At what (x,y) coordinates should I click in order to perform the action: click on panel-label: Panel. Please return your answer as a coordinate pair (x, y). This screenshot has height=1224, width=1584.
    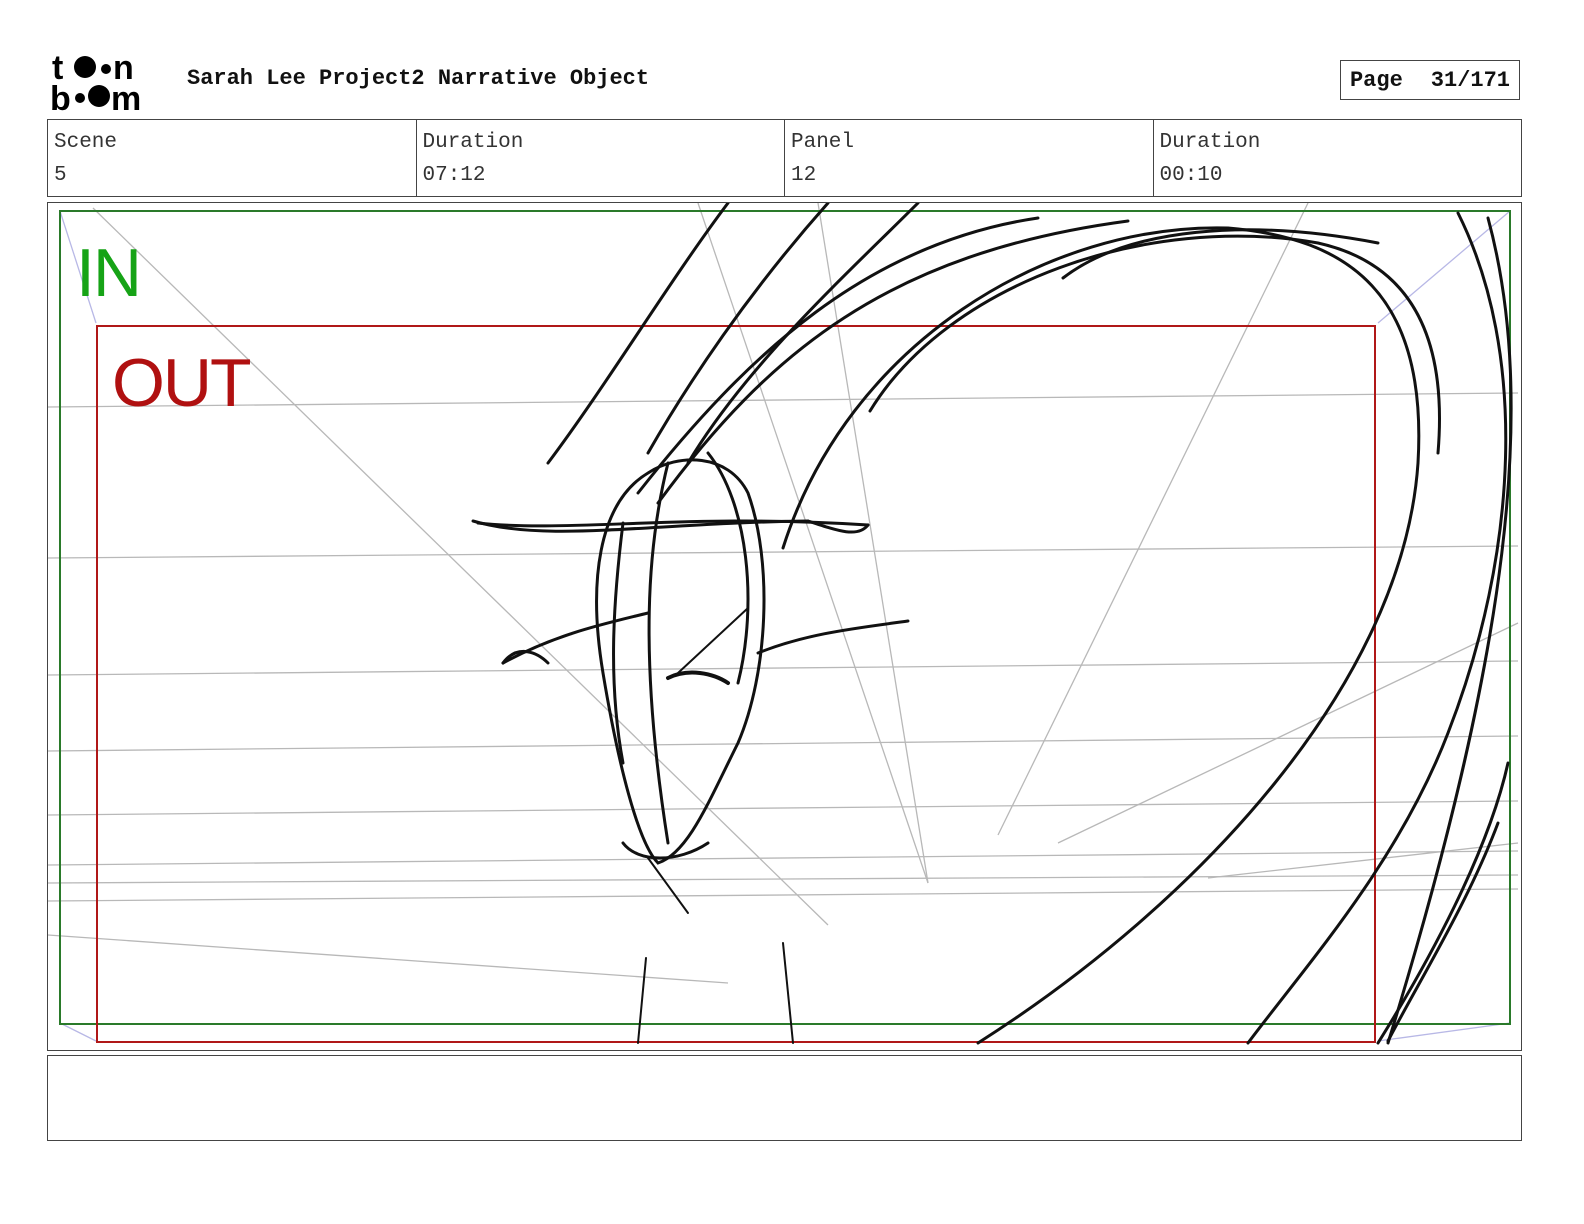
    Looking at the image, I should click on (823, 142).